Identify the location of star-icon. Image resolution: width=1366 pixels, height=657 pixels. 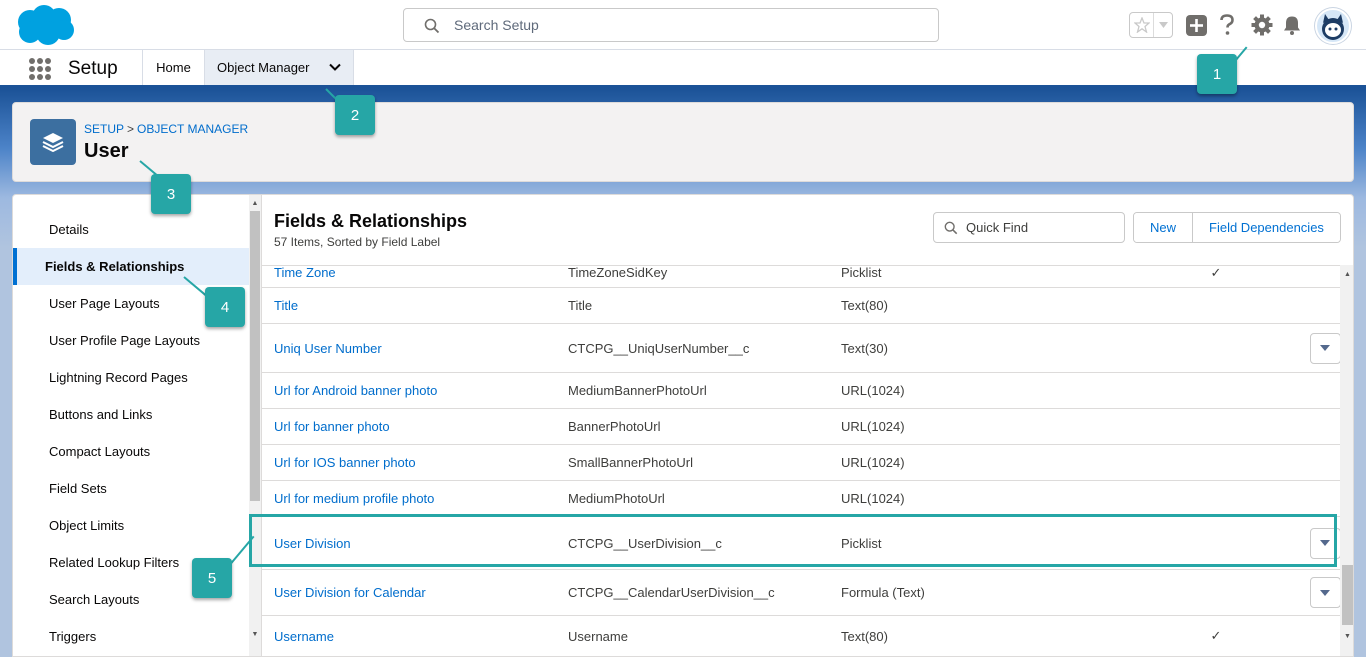
(1142, 25).